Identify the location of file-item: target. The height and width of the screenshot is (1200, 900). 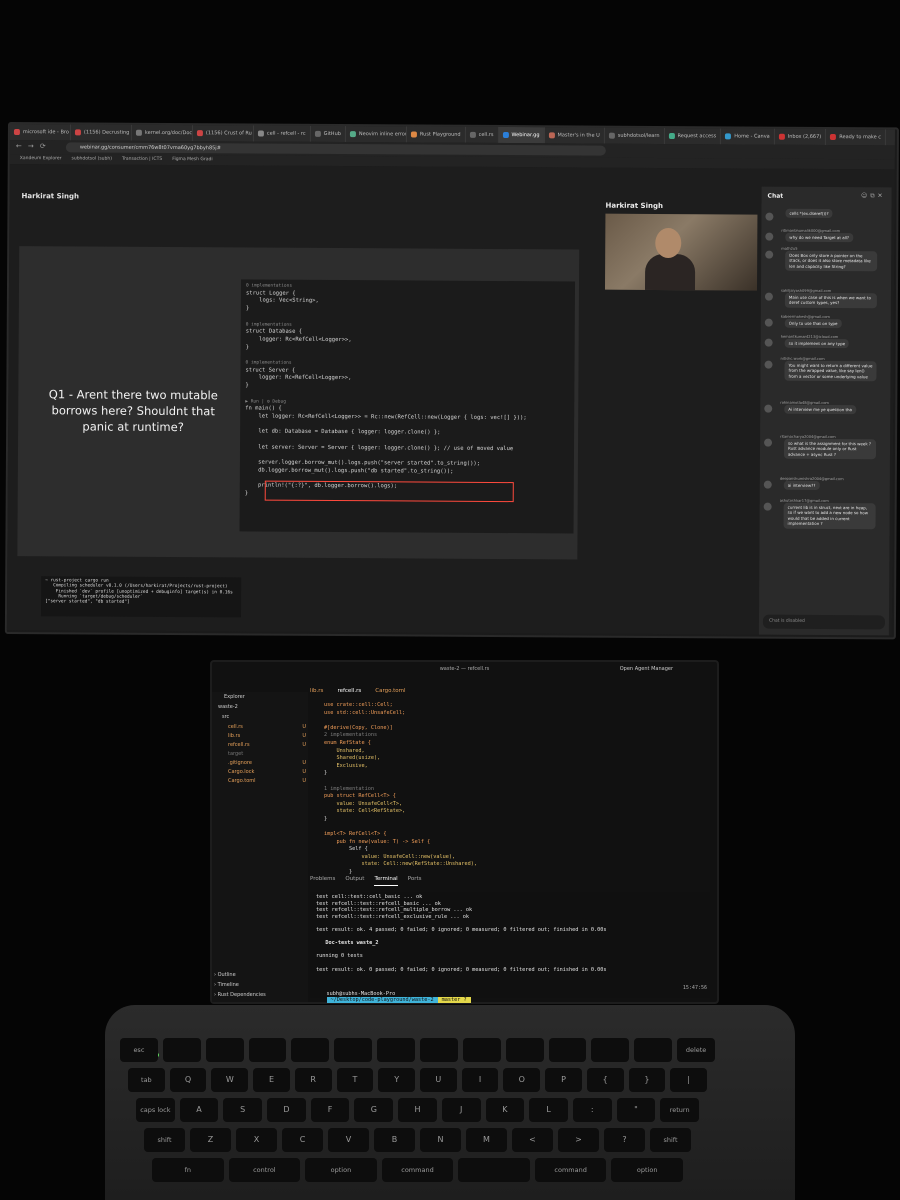
(267, 754).